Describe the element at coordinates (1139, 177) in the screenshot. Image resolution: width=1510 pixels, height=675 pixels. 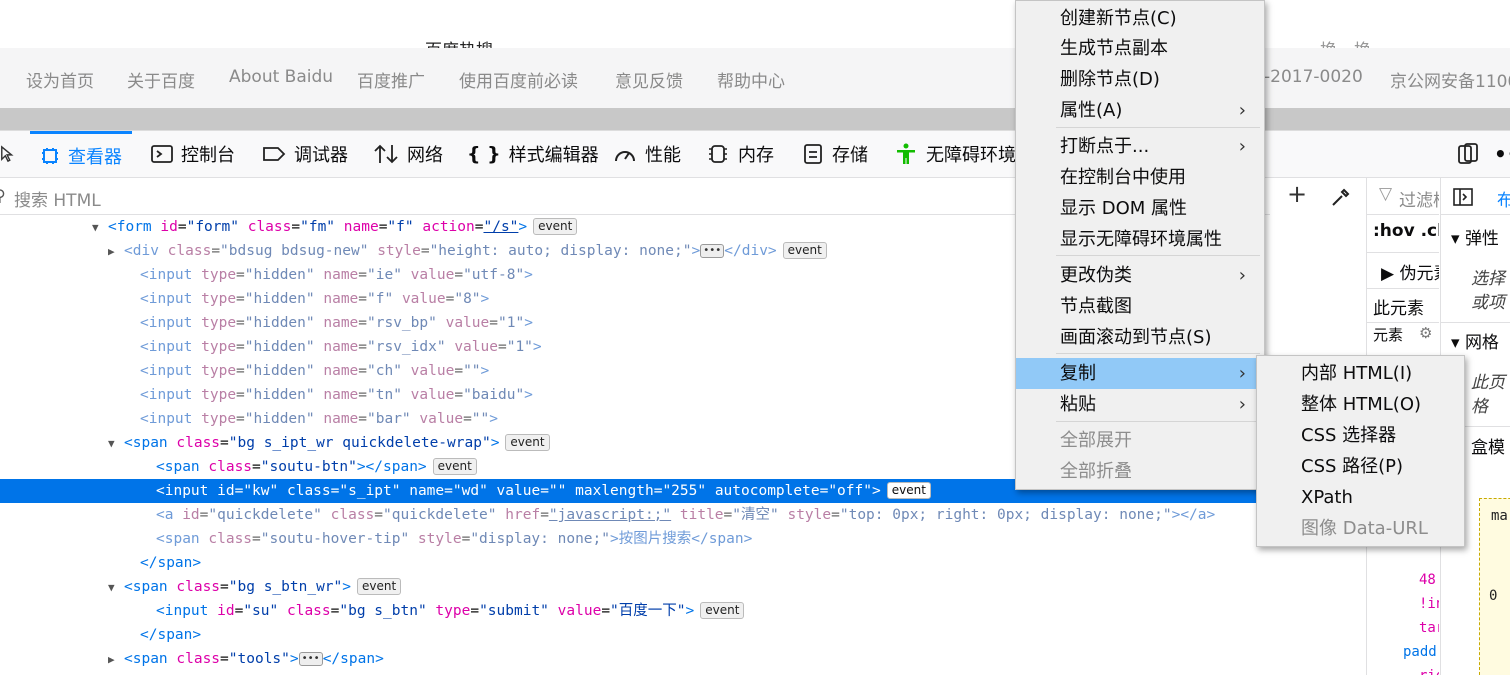
I see `context-menu-item: 在控制台中使用` at that location.